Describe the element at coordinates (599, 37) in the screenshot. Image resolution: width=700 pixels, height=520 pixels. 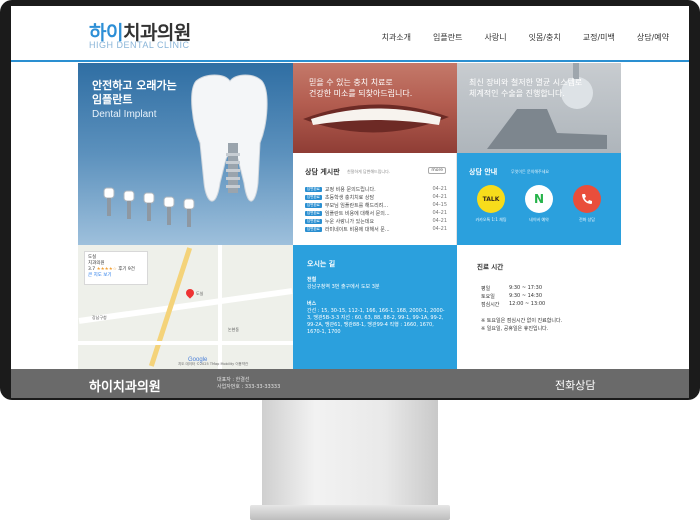
I see `nav-item-orthodontics: 교정/미백` at that location.